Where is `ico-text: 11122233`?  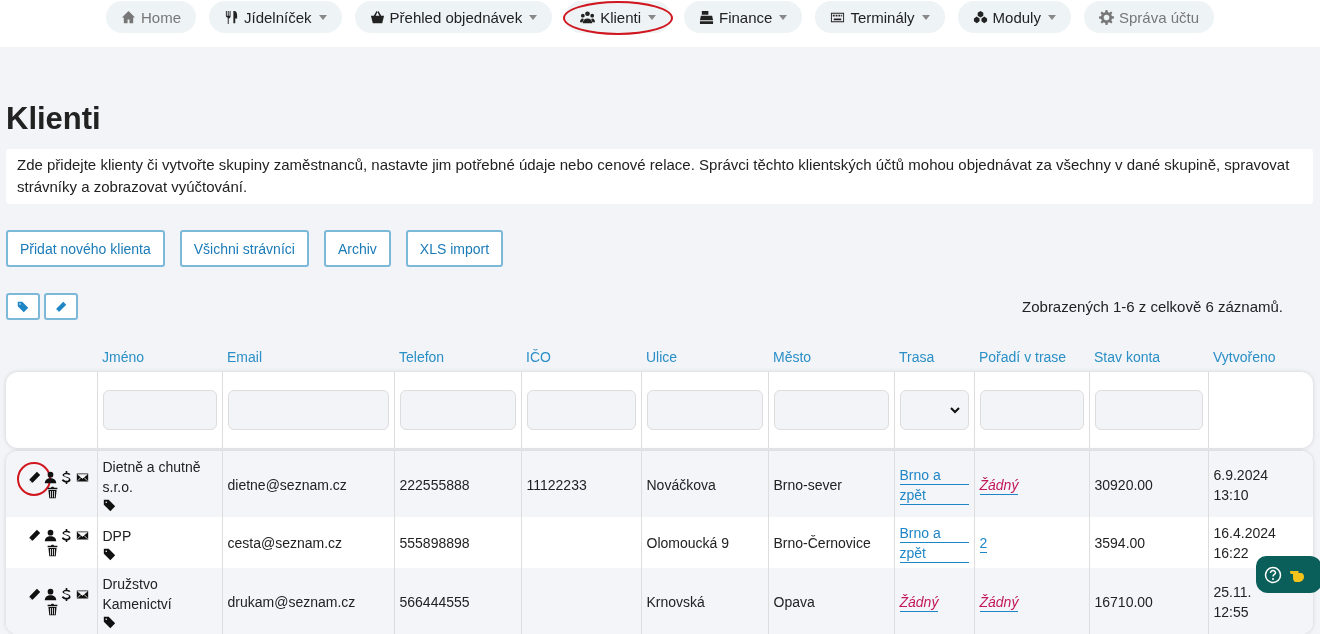 ico-text: 11122233 is located at coordinates (556, 484).